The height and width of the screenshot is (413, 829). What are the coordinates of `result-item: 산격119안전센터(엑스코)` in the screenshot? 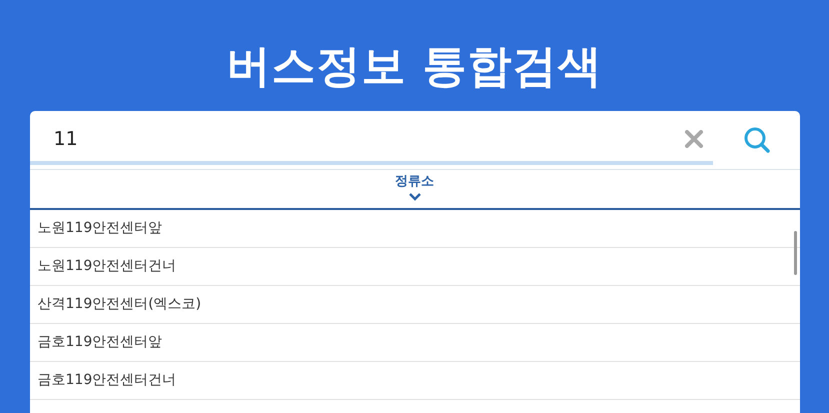 It's located at (415, 305).